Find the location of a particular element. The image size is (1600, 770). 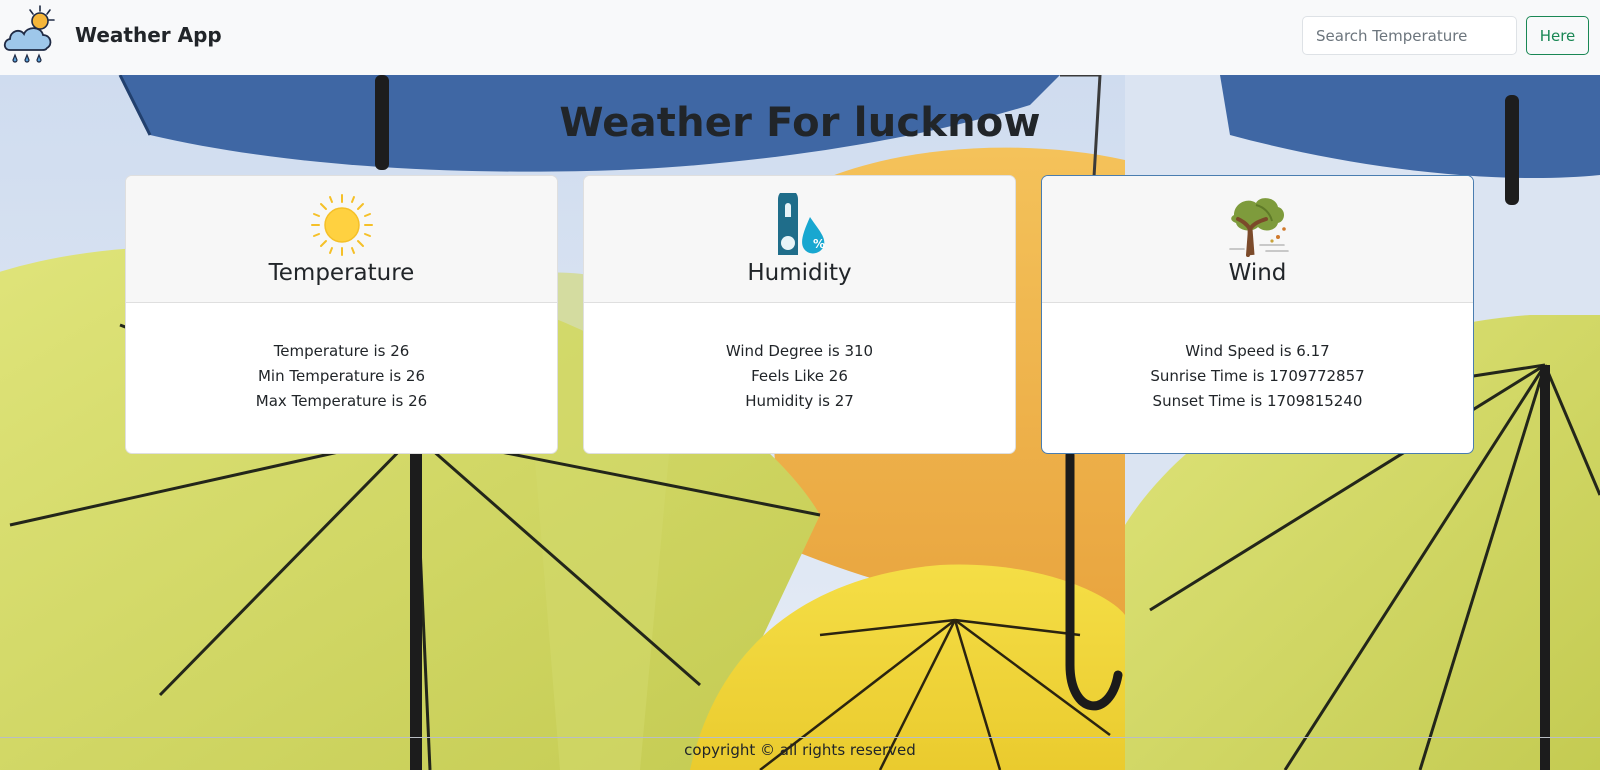

wind-speed-value: Wind Speed is 6.17 is located at coordinates (1257, 351).